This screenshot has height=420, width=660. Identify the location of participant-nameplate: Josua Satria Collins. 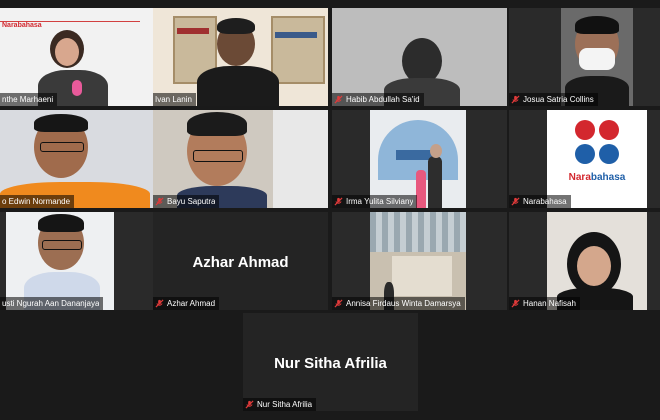
(553, 99).